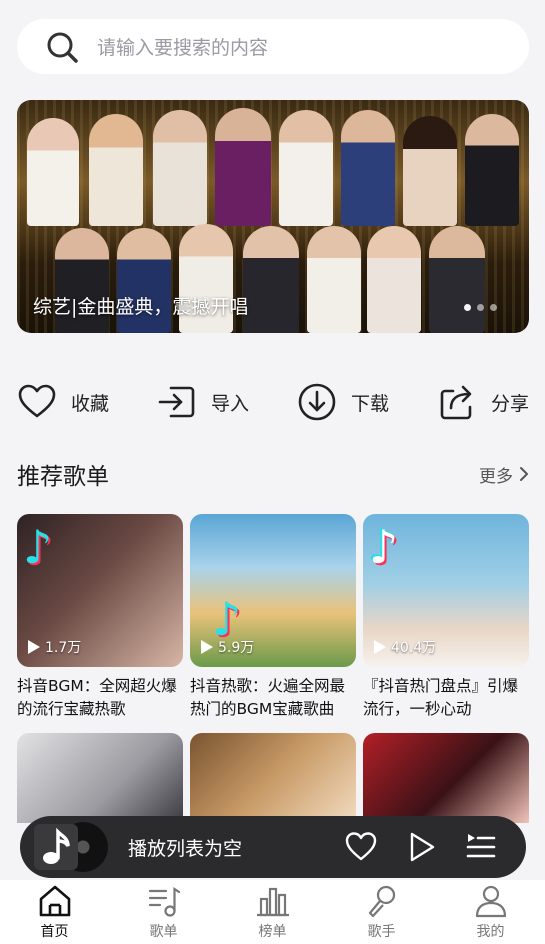  What do you see at coordinates (317, 402) in the screenshot?
I see `download-icon` at bounding box center [317, 402].